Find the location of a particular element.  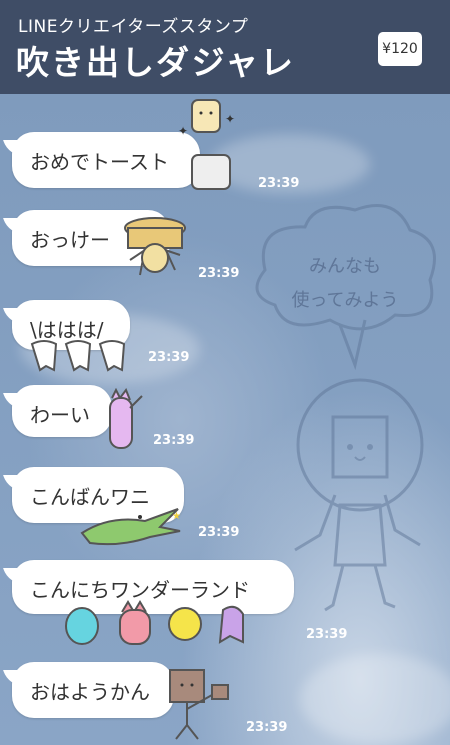

message-text: おめでトースト is located at coordinates (99, 162).